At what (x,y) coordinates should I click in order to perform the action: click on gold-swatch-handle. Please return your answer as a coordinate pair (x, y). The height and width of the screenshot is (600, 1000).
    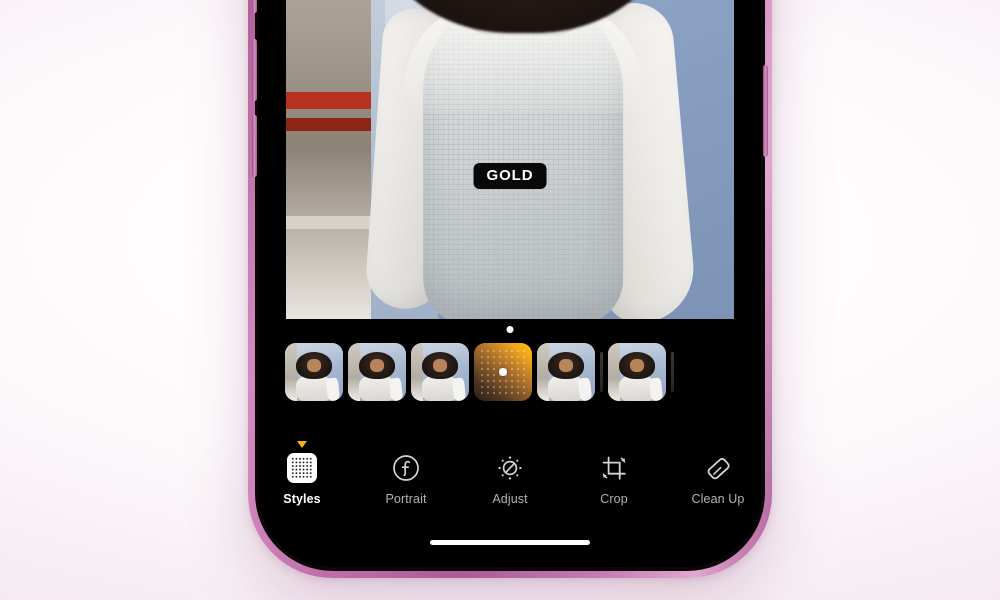
    Looking at the image, I should click on (503, 372).